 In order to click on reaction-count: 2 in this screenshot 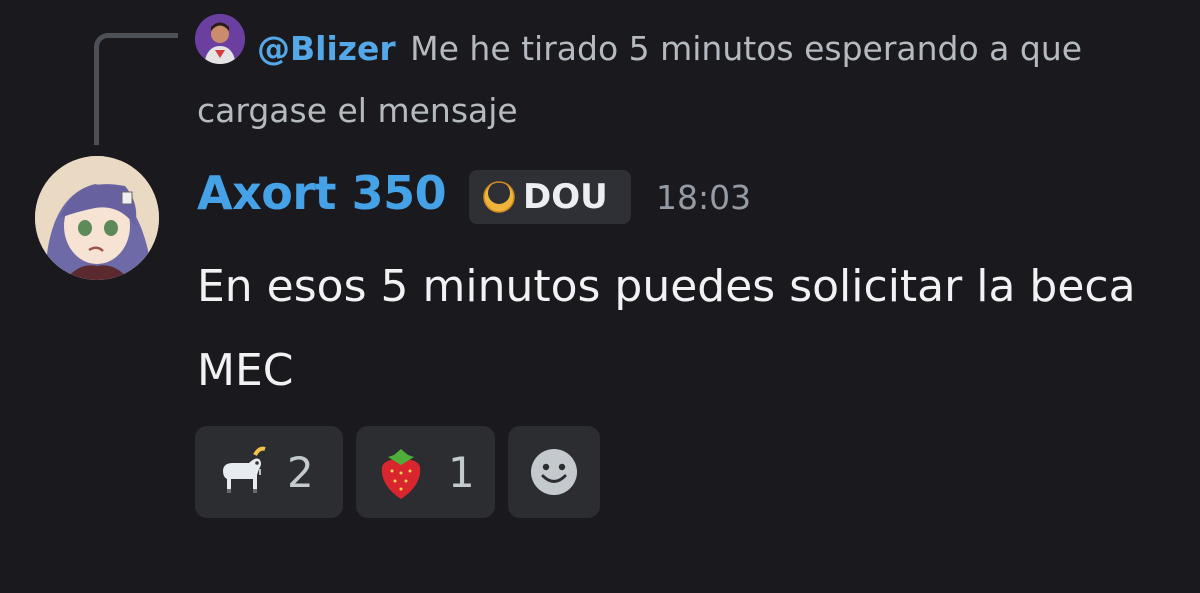, I will do `click(300, 472)`.